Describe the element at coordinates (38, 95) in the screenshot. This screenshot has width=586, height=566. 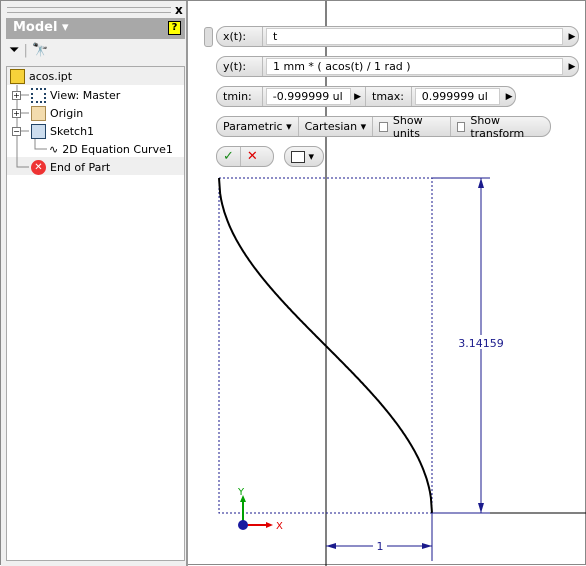
I see `view-icon` at that location.